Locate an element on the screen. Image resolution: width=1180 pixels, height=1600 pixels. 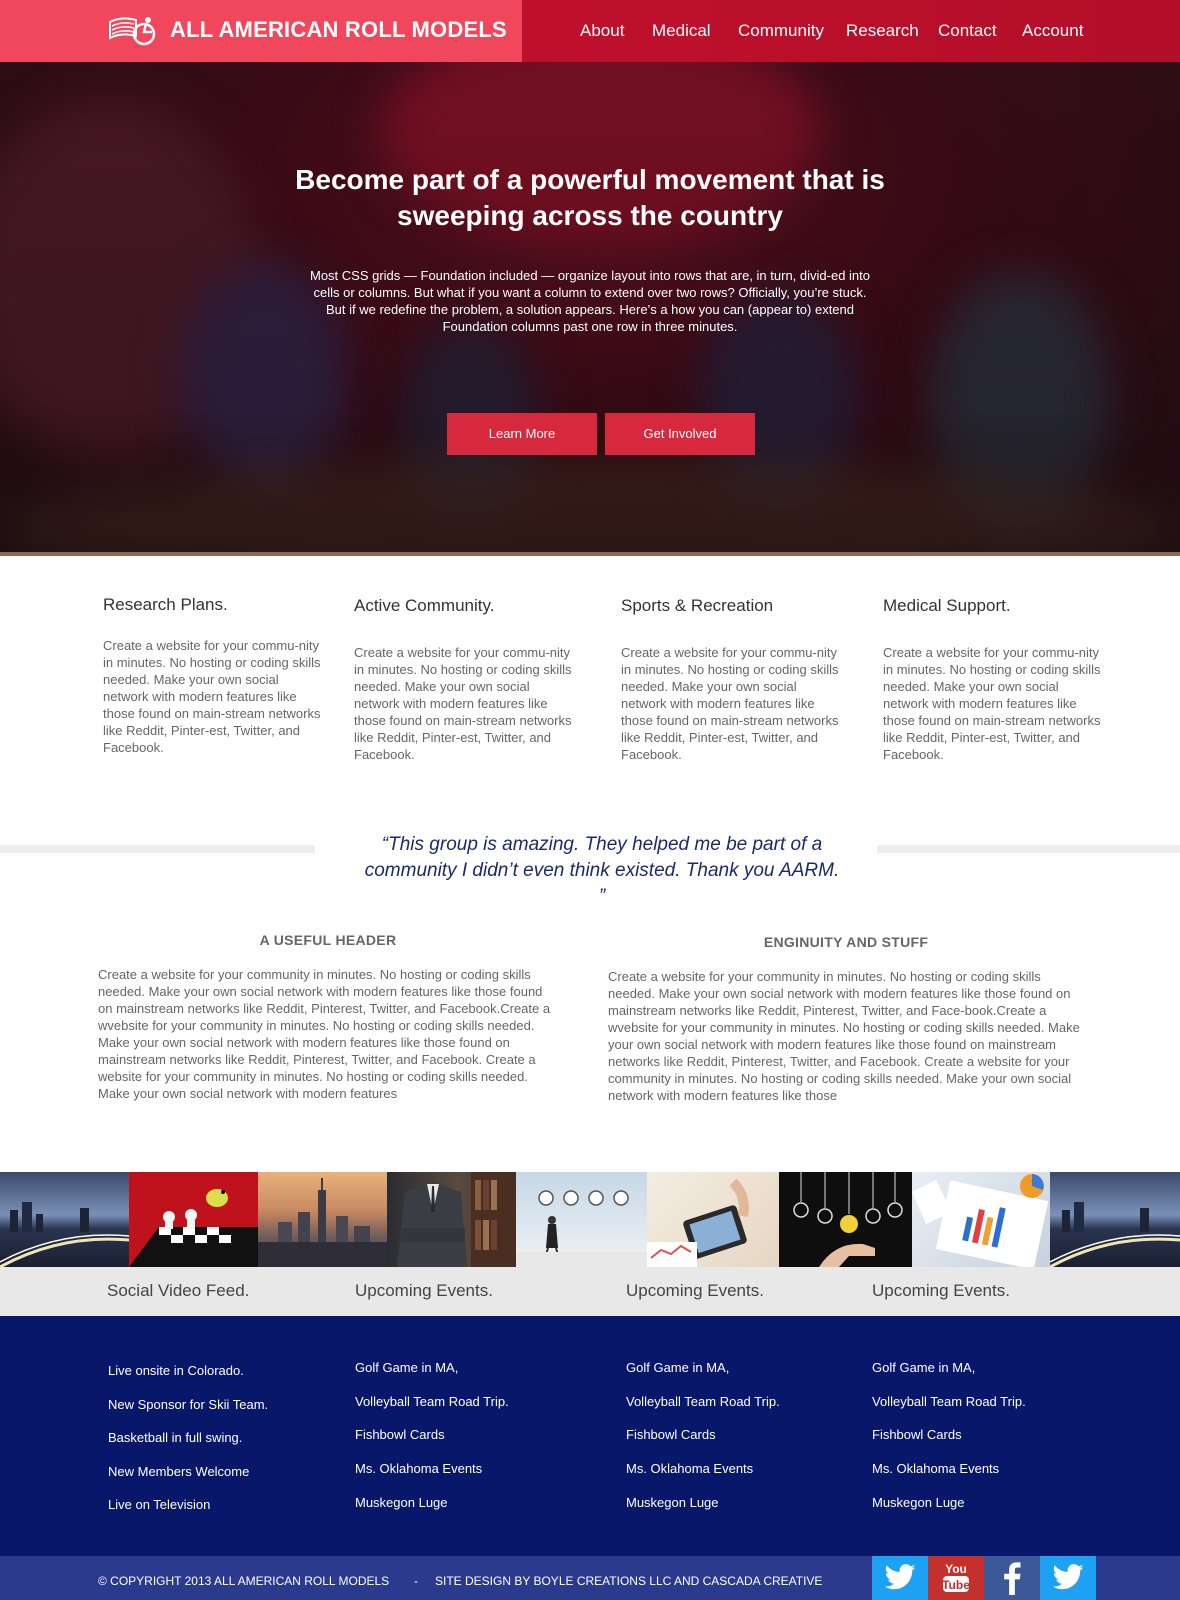
nav-medical: Medical is located at coordinates (681, 31).